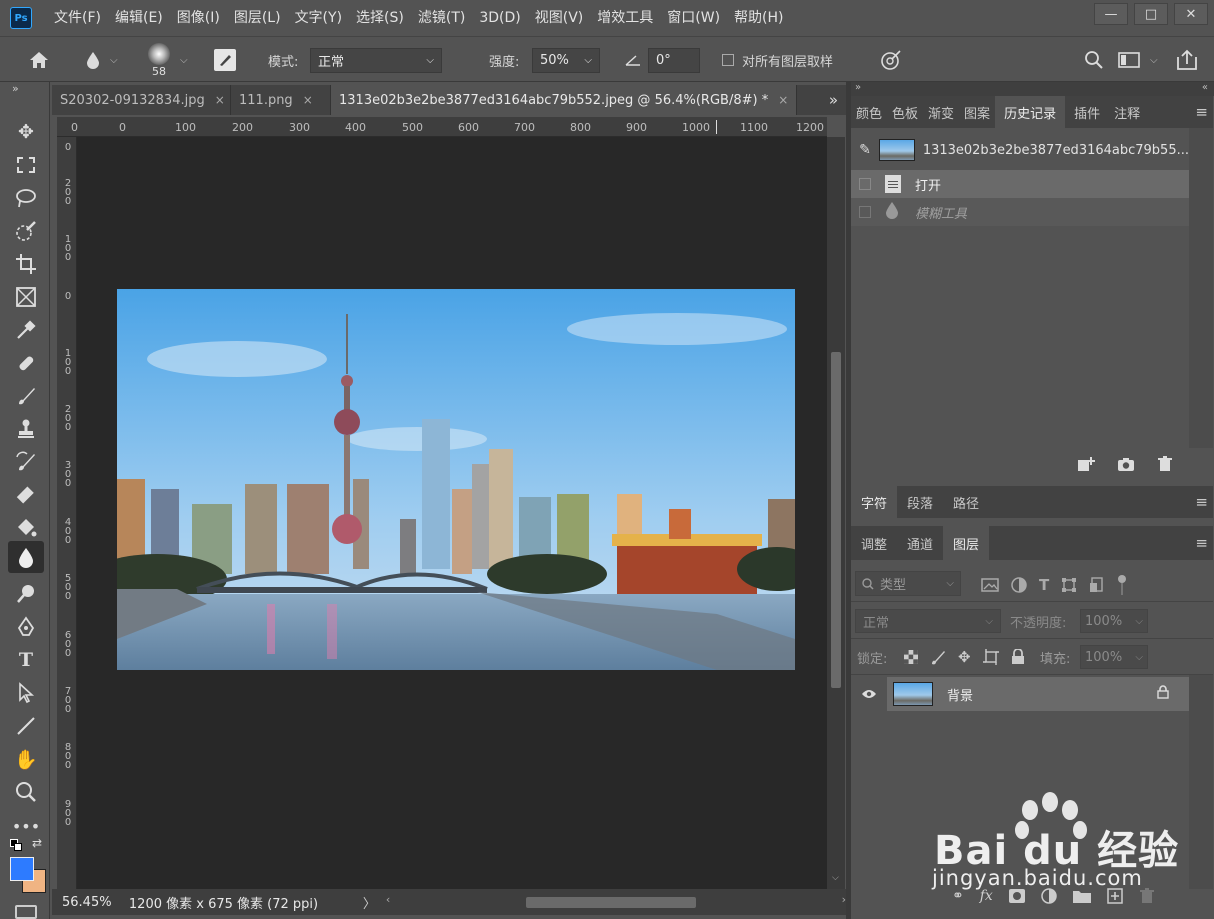  Describe the element at coordinates (1114, 621) in the screenshot. I see `opacity-input: 100% ⌵` at that location.